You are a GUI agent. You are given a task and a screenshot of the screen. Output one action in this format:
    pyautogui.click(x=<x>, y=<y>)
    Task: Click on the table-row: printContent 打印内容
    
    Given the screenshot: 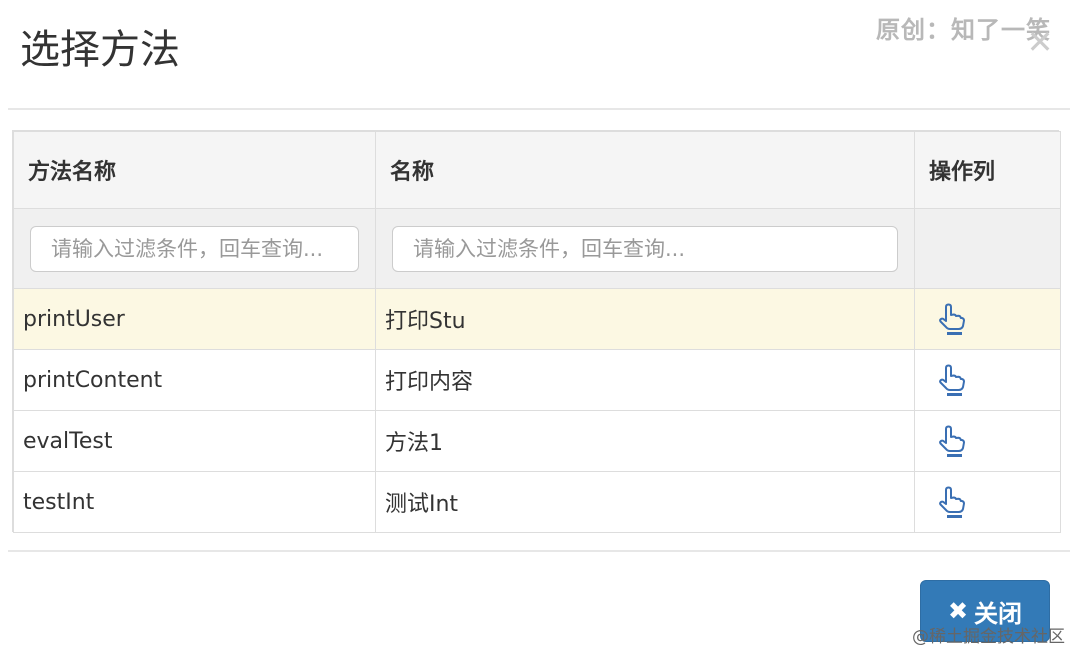 What is the action you would take?
    pyautogui.click(x=537, y=380)
    